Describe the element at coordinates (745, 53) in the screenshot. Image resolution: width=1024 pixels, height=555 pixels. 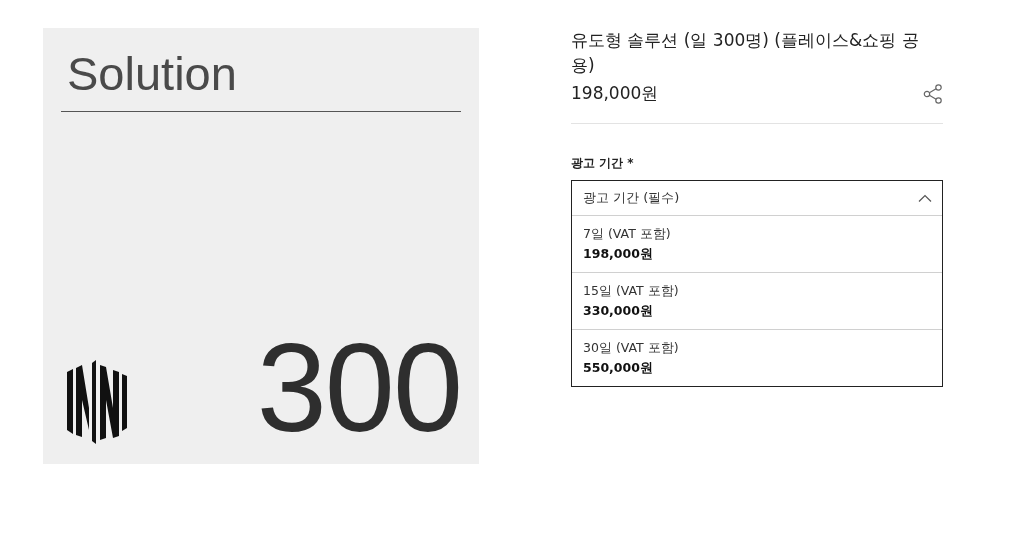
I see `product-title: 유도형 솔루션 (일 300명) (플레이스&쇼핑 공용)` at that location.